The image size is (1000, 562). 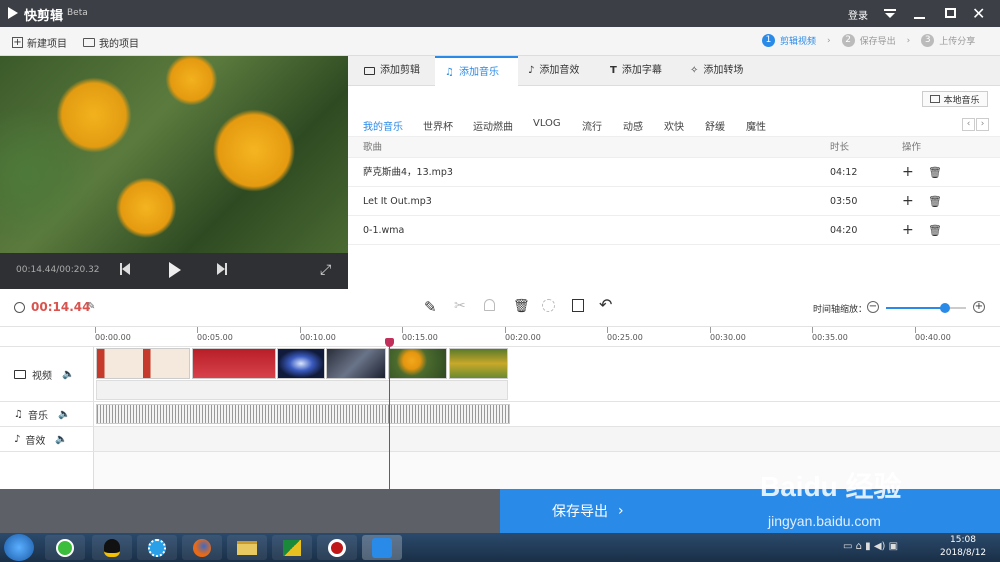 I want to click on local-music-button: 本地音乐, so click(x=955, y=99).